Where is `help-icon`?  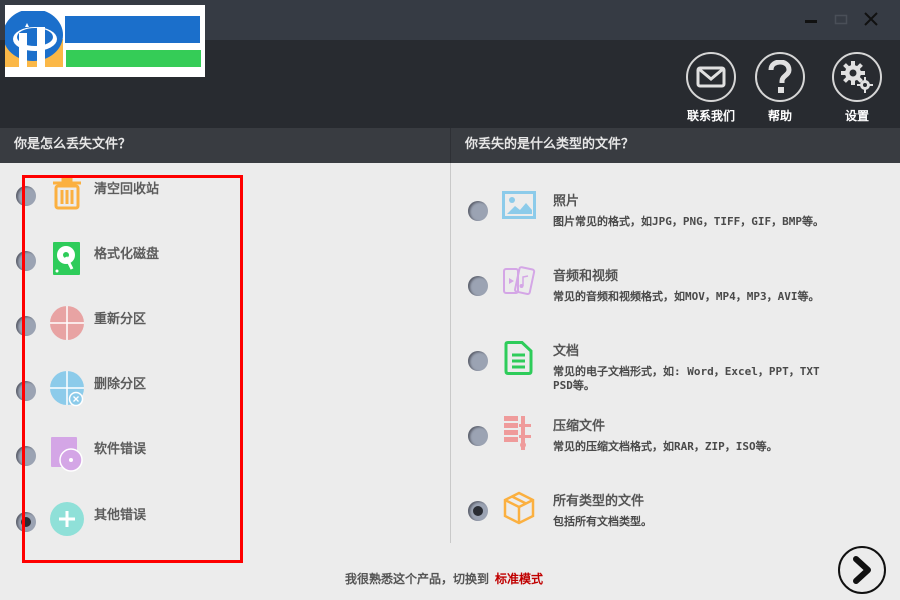 help-icon is located at coordinates (780, 77).